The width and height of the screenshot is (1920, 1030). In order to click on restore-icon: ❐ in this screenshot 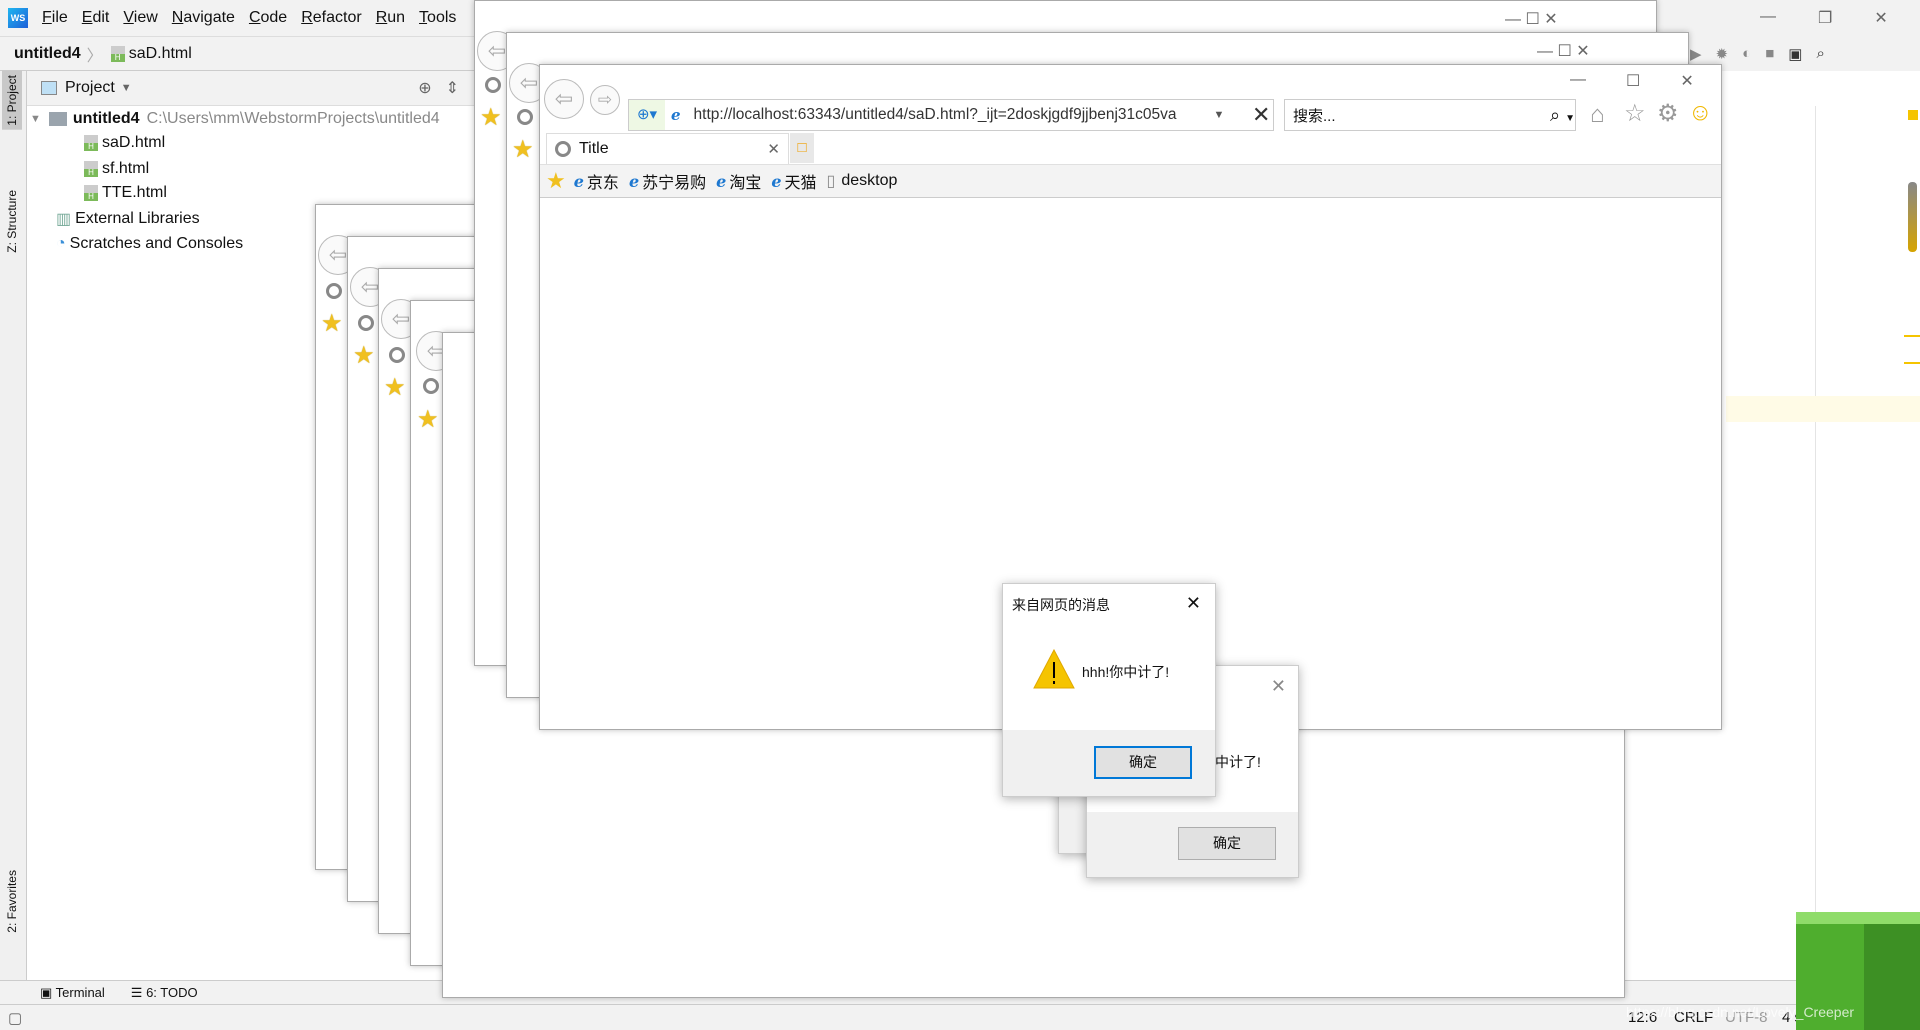, I will do `click(1825, 18)`.